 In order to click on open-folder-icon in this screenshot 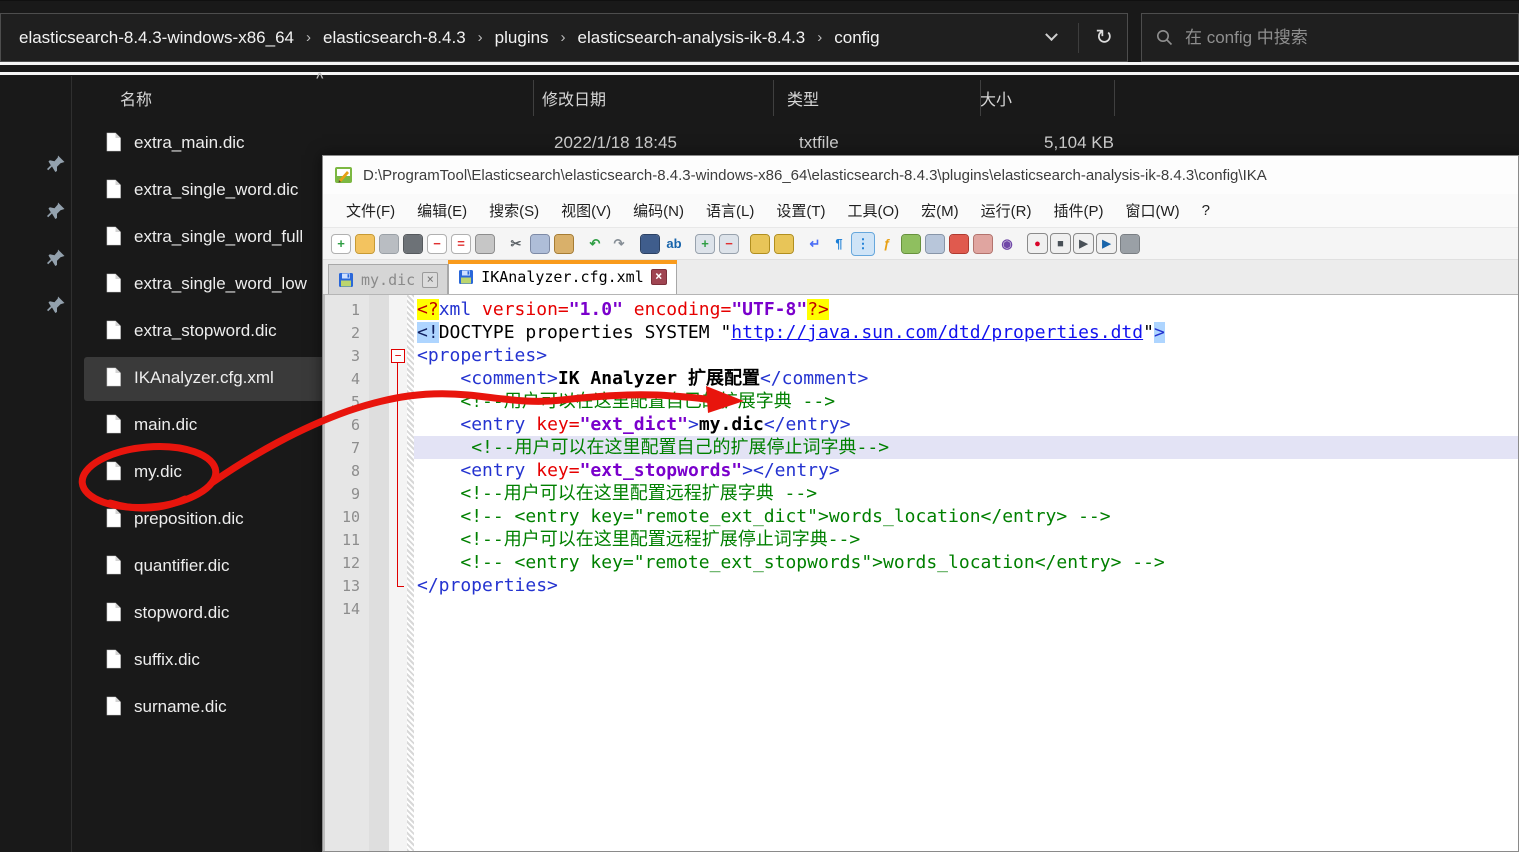, I will do `click(365, 243)`.